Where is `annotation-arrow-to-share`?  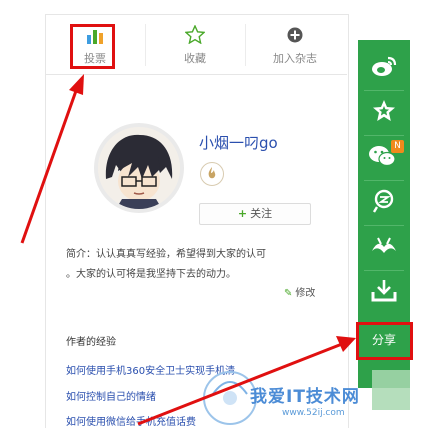 annotation-arrow-to-share is located at coordinates (240, 384).